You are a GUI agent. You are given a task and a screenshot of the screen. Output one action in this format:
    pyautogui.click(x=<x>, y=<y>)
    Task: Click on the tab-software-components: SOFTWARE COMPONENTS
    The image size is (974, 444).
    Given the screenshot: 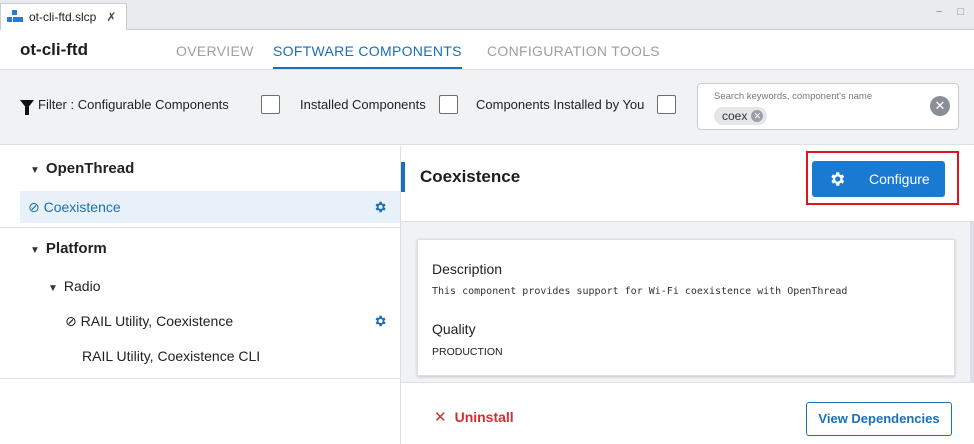 What is the action you would take?
    pyautogui.click(x=367, y=56)
    